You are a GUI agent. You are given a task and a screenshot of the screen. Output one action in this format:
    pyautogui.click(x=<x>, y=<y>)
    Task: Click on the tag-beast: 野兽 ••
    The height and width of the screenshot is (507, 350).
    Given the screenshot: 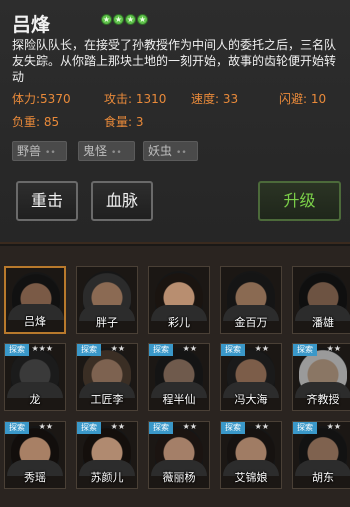 What is the action you would take?
    pyautogui.click(x=39, y=151)
    